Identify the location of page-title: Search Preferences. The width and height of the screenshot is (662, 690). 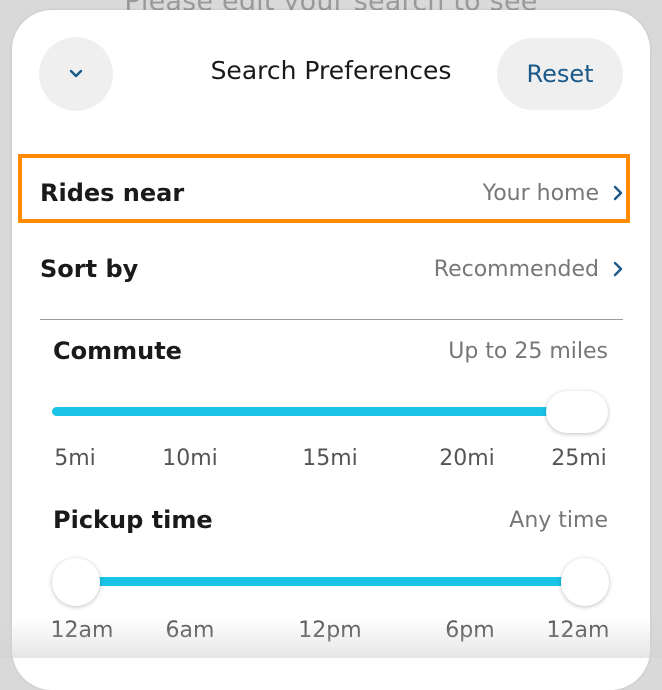
(331, 70).